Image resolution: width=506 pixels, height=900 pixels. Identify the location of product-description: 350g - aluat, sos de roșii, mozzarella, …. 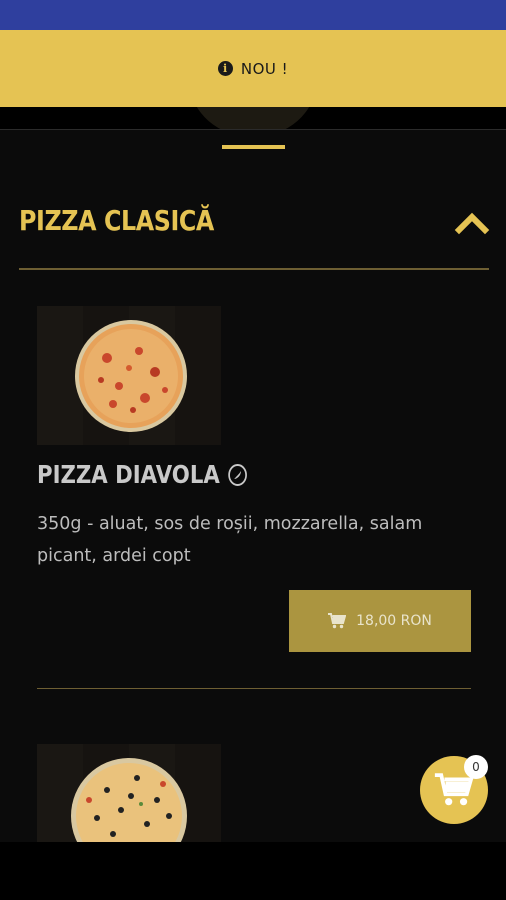
(230, 540).